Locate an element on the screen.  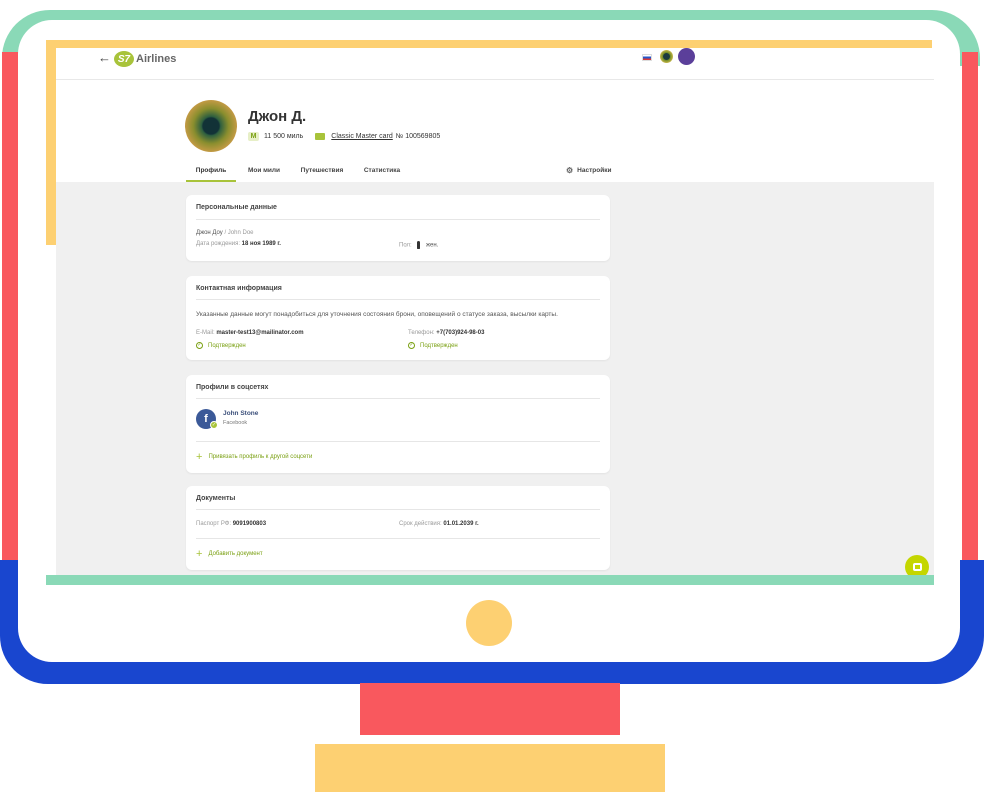
panel-title: Профили в соцсетях is located at coordinates (232, 387).